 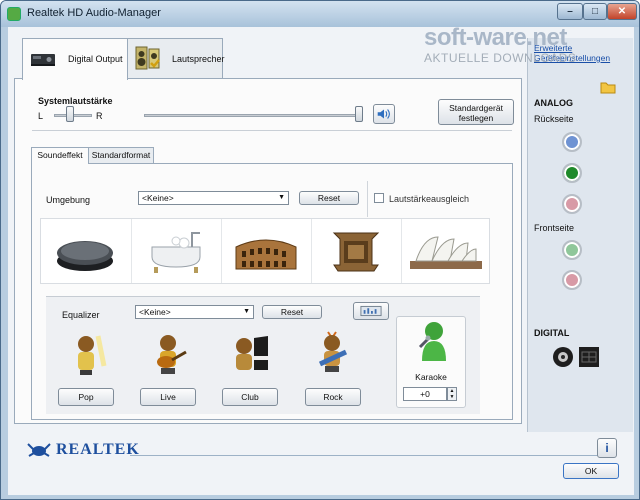 I want to click on opera-house-icon, so click(x=356, y=252).